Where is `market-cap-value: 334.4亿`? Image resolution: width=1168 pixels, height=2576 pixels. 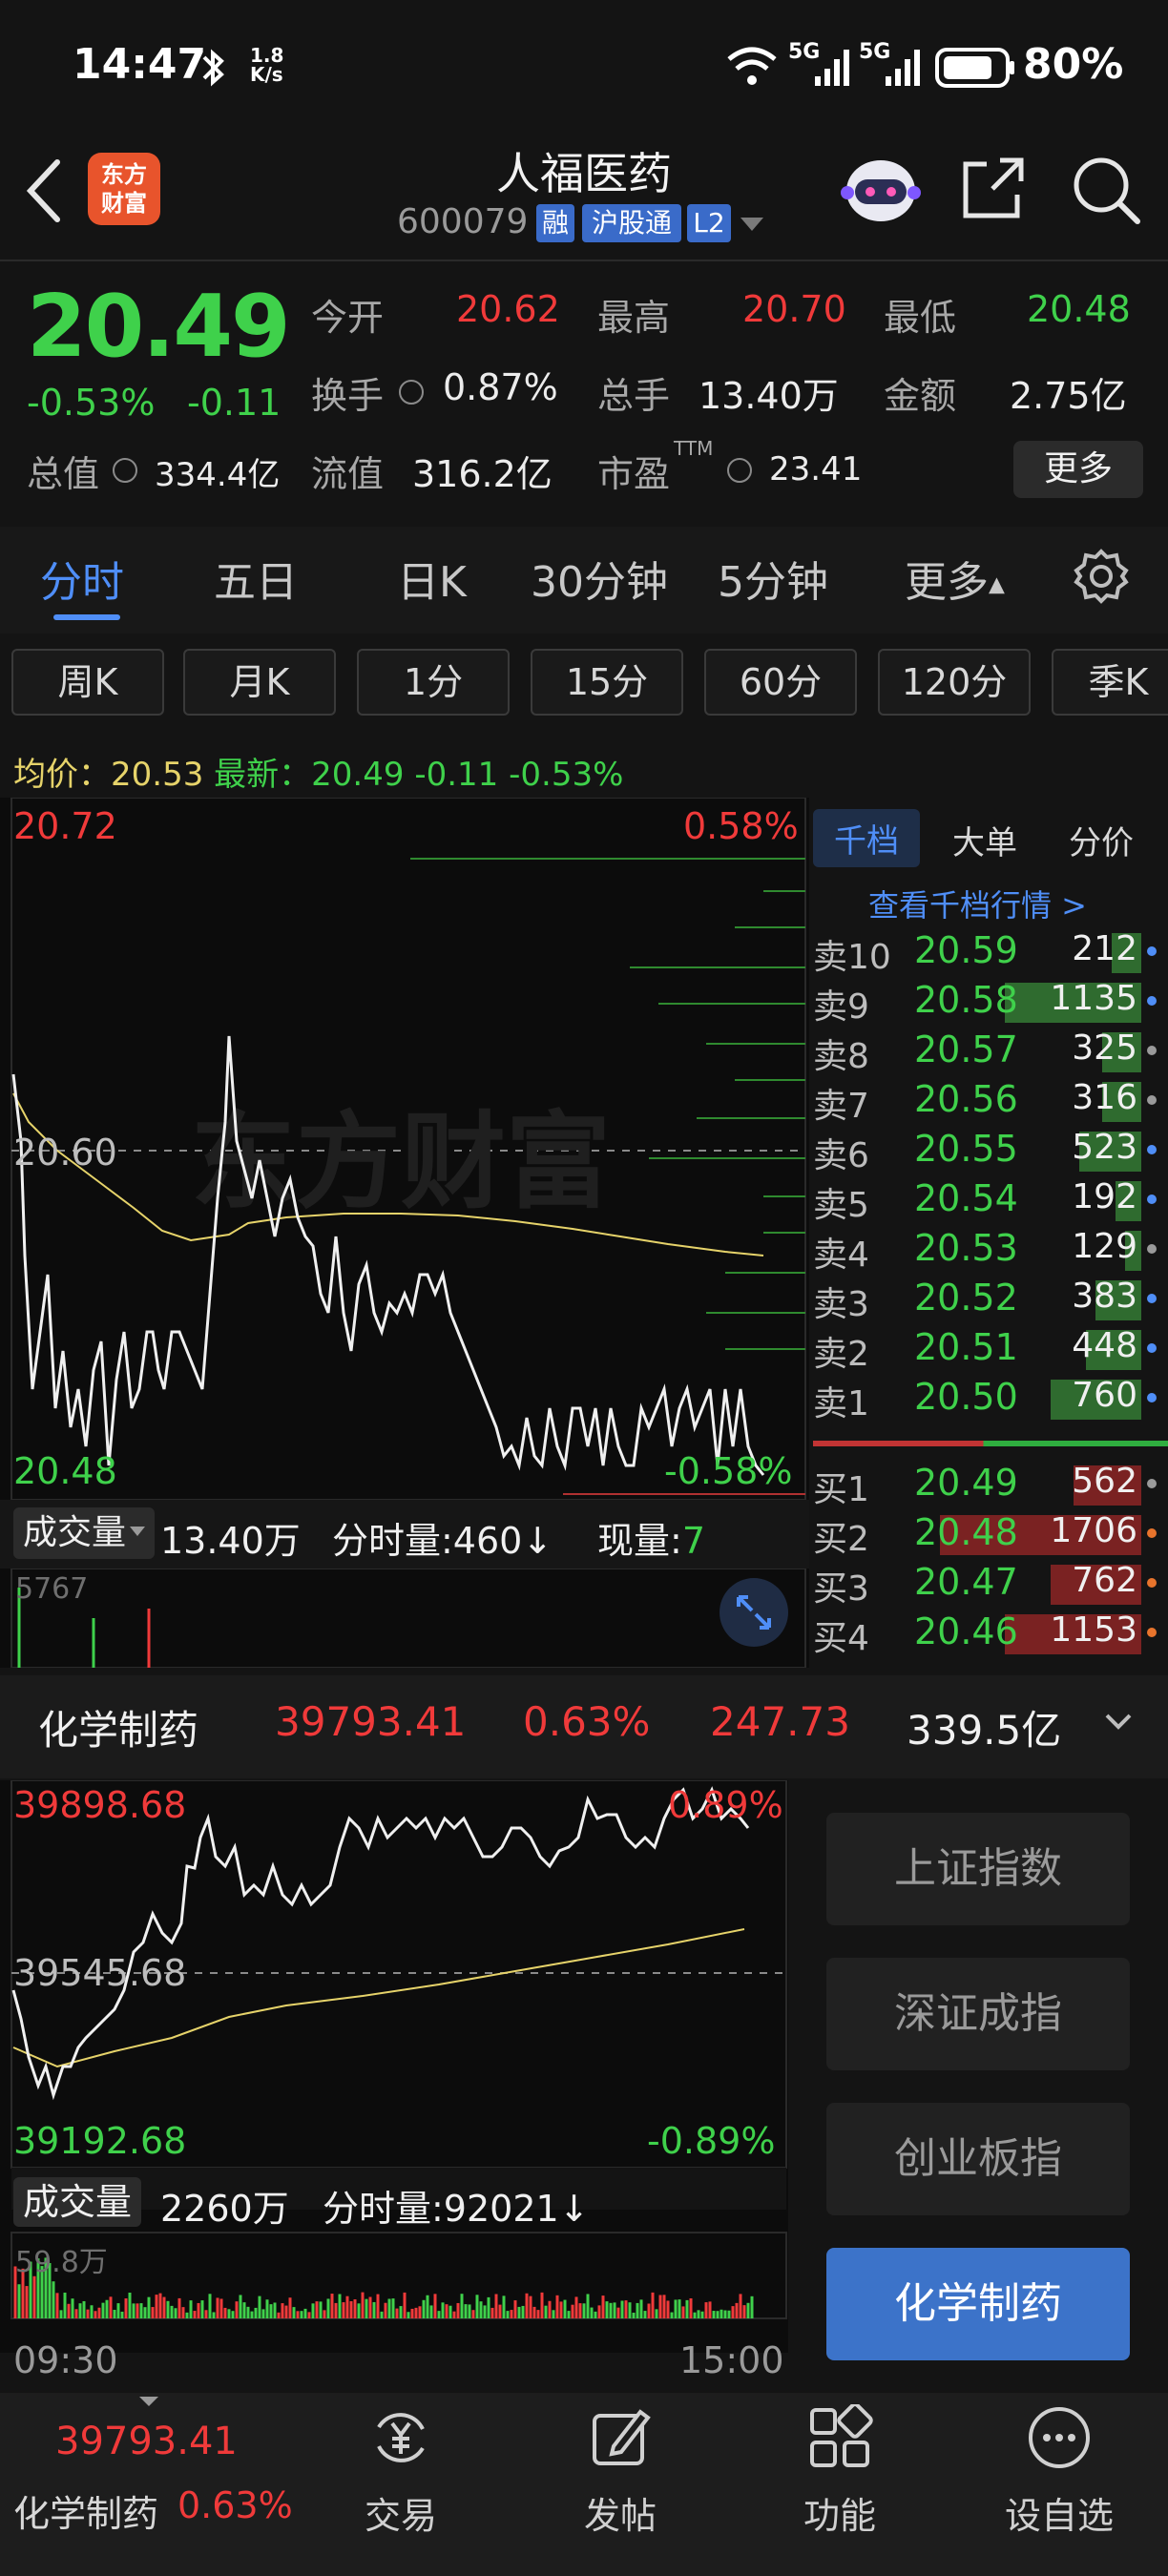 market-cap-value: 334.4亿 is located at coordinates (218, 475).